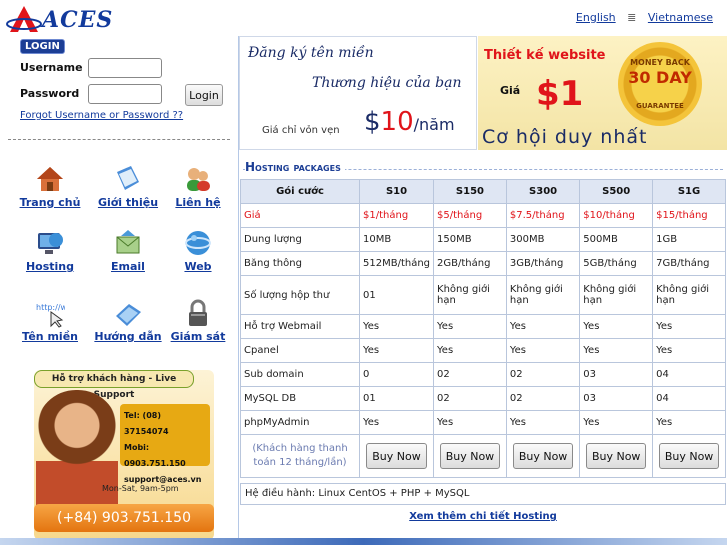  What do you see at coordinates (301, 130) in the screenshot?
I see `domain-banner-price-label: Giá chỉ vỏn vẹn` at bounding box center [301, 130].